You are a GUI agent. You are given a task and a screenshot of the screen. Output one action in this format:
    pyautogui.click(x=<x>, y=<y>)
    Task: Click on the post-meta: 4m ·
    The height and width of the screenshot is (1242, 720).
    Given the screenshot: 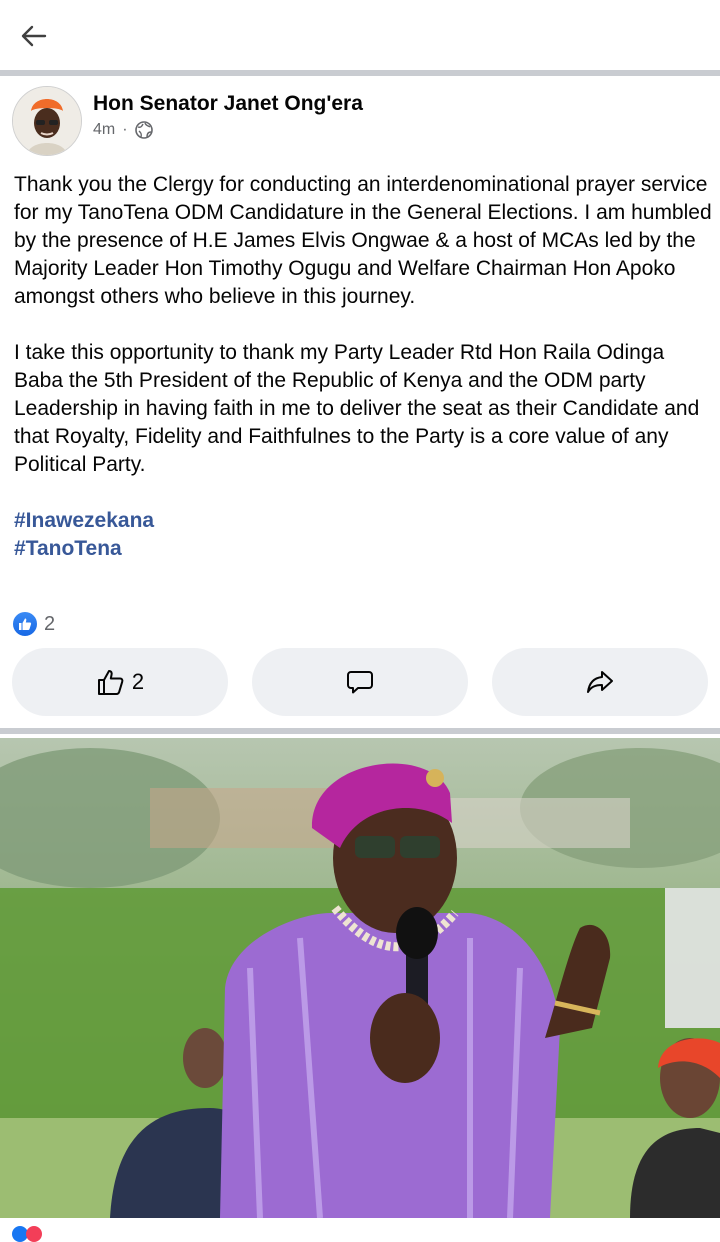 What is the action you would take?
    pyautogui.click(x=123, y=130)
    